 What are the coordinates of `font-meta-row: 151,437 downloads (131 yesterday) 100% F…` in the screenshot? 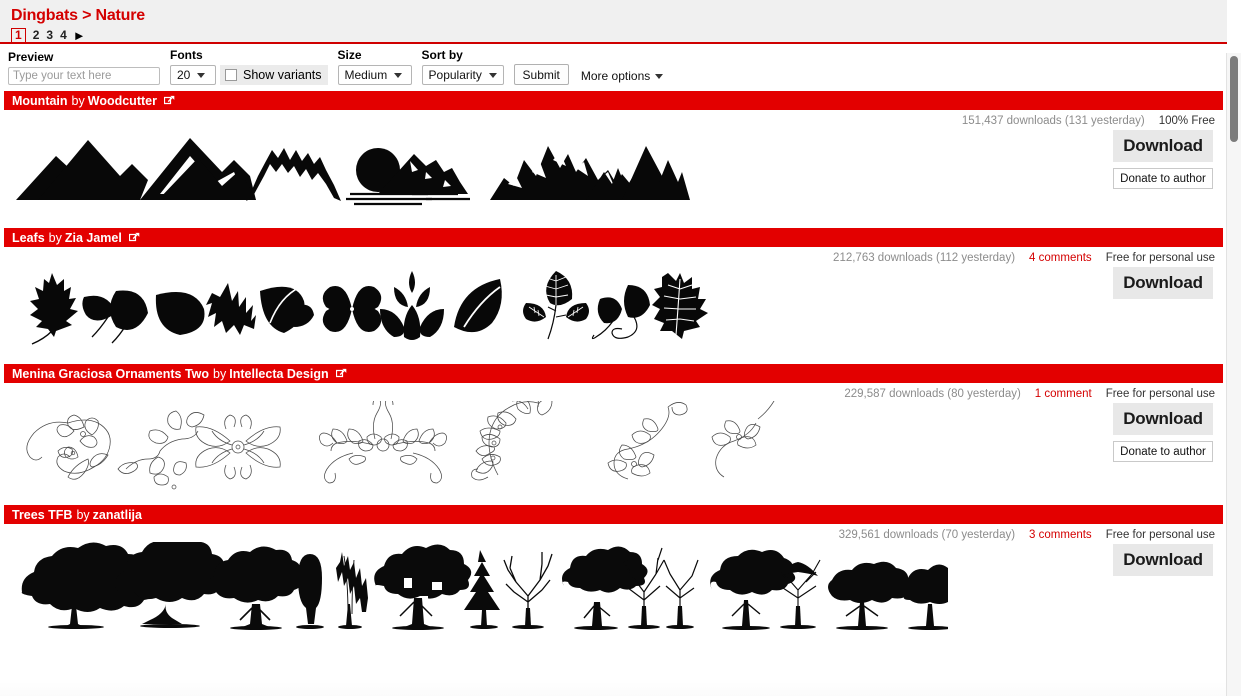 It's located at (613, 119).